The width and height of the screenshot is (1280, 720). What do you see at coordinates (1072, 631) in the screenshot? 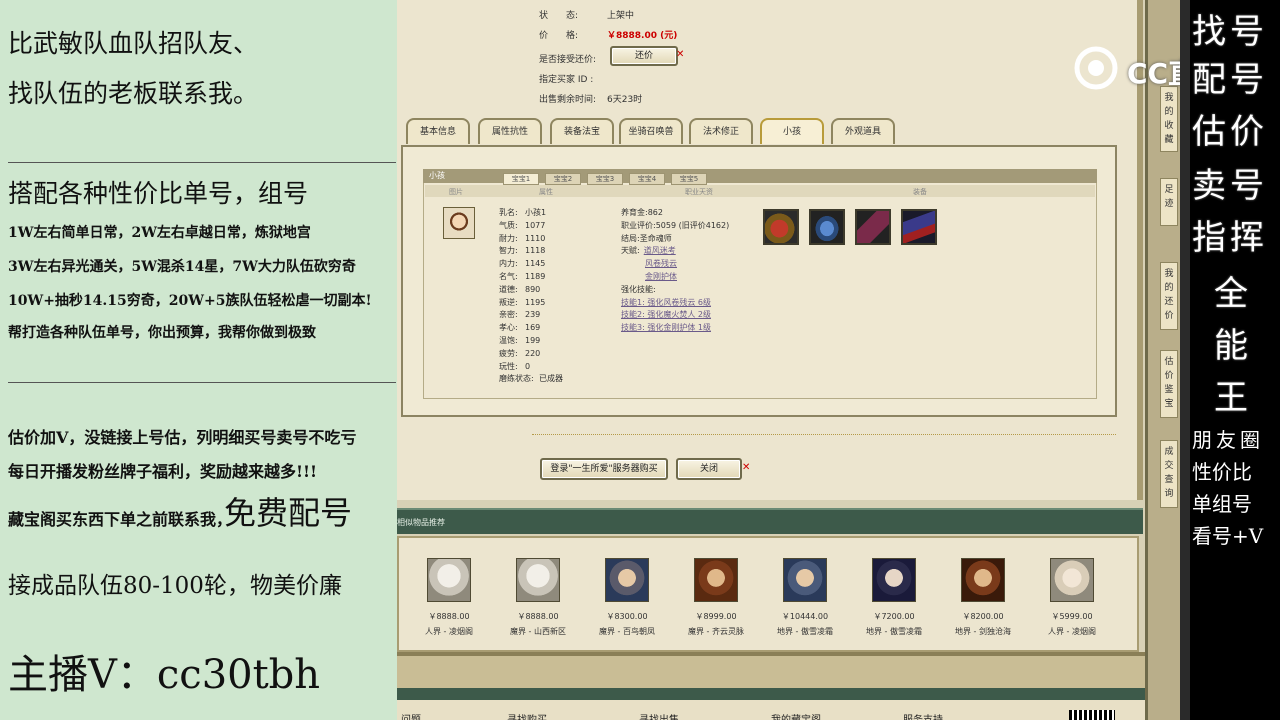
I see `recommend-server: 人界 - 凌烟阁` at bounding box center [1072, 631].